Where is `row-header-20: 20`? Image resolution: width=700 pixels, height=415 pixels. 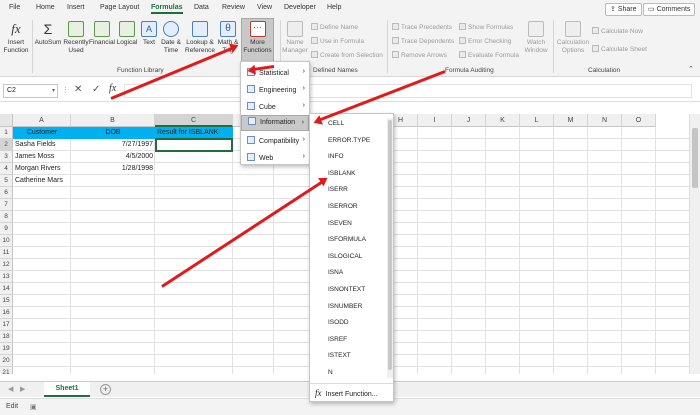 row-header-20: 20 is located at coordinates (6, 361).